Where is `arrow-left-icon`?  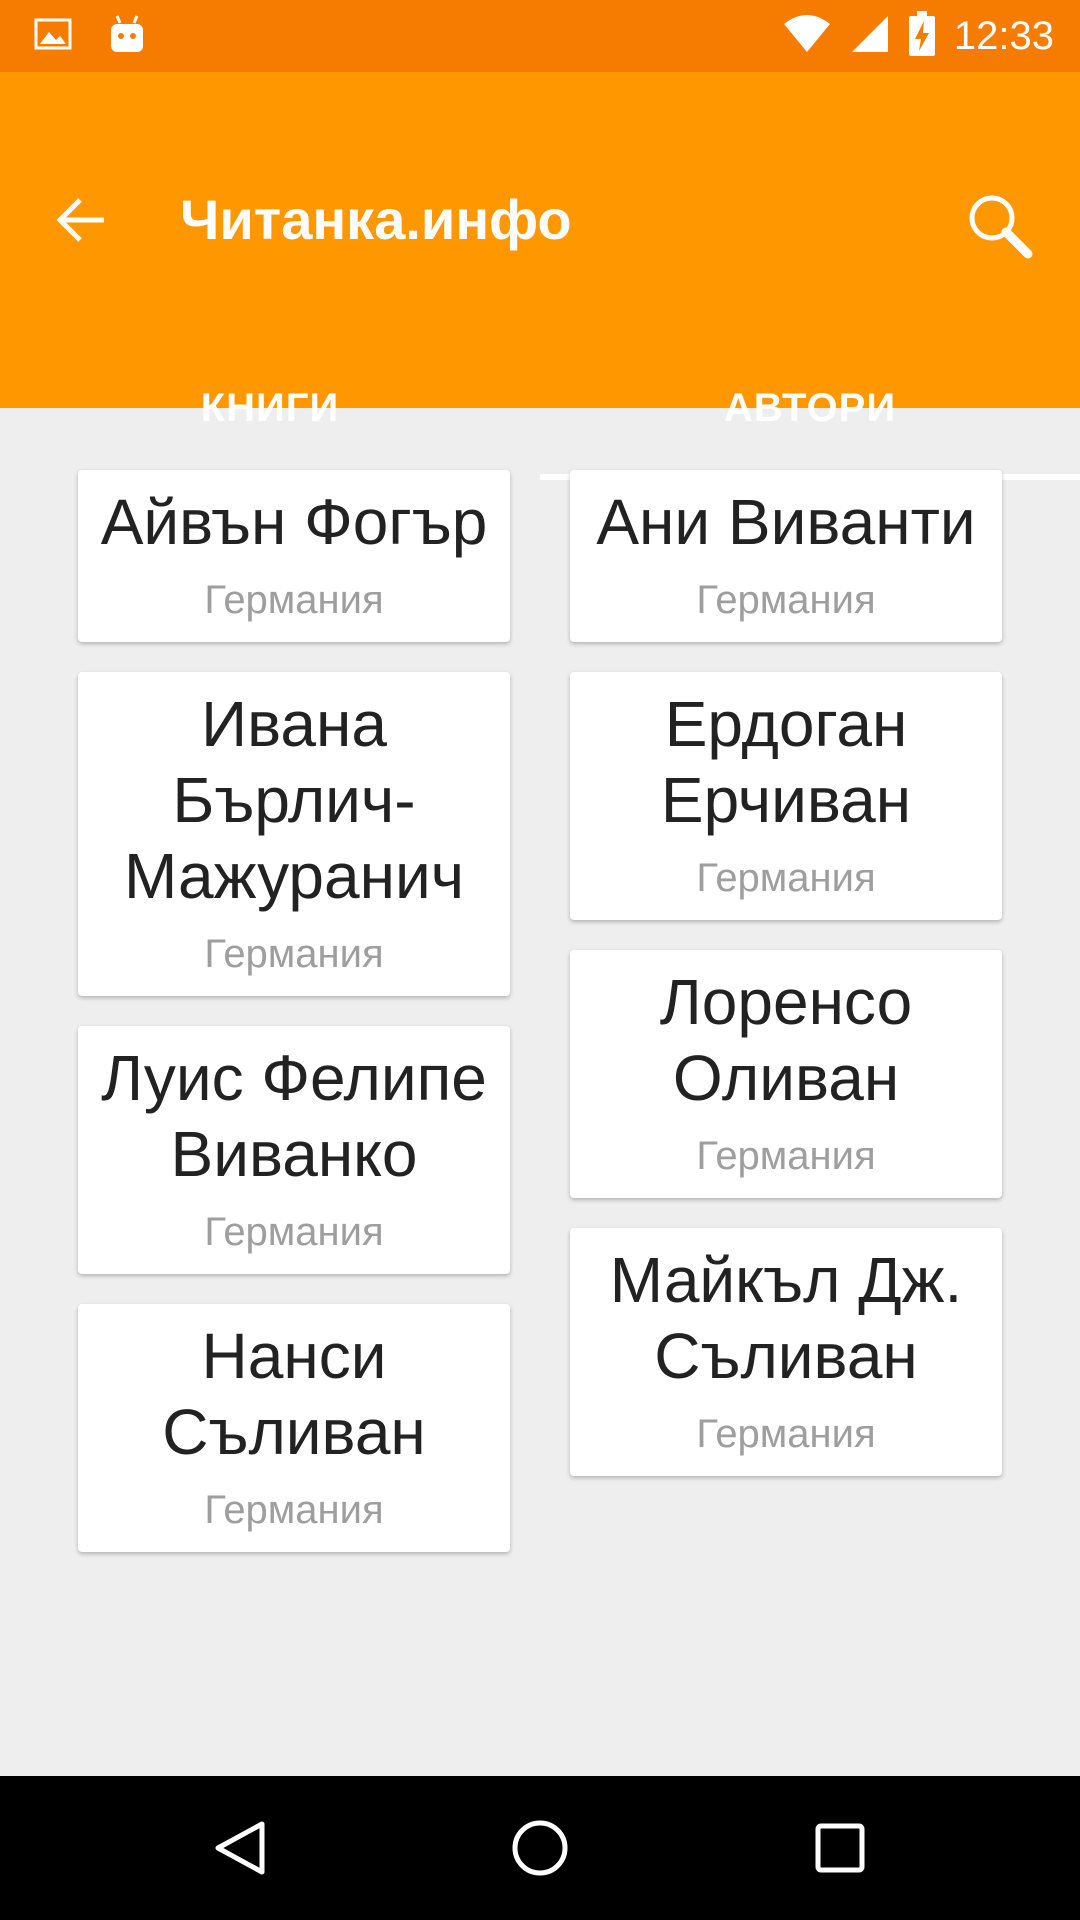 arrow-left-icon is located at coordinates (80, 220).